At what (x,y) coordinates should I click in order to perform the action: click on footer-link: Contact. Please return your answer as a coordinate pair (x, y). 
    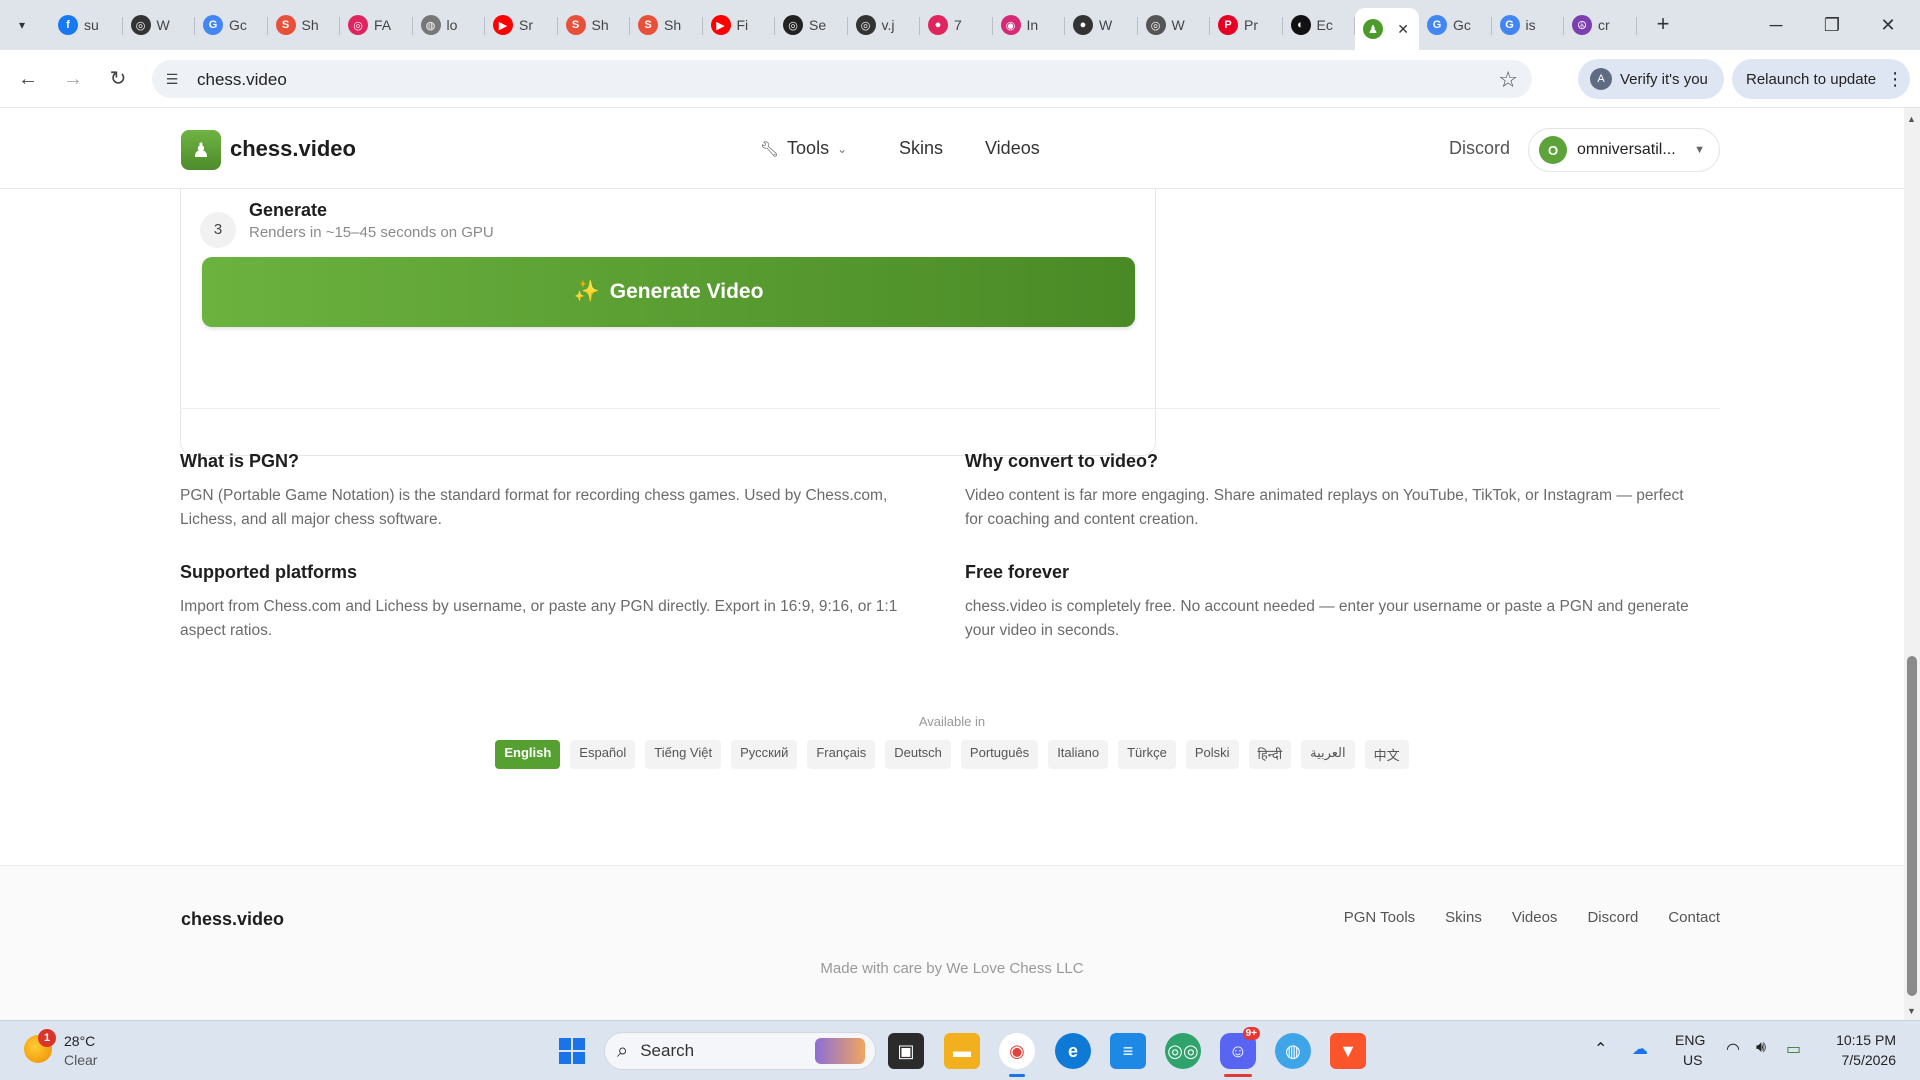
    Looking at the image, I should click on (1694, 917).